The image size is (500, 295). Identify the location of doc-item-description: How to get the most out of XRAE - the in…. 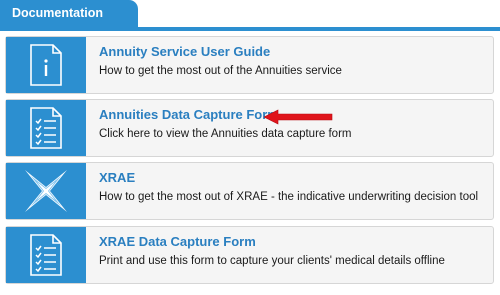
(289, 197).